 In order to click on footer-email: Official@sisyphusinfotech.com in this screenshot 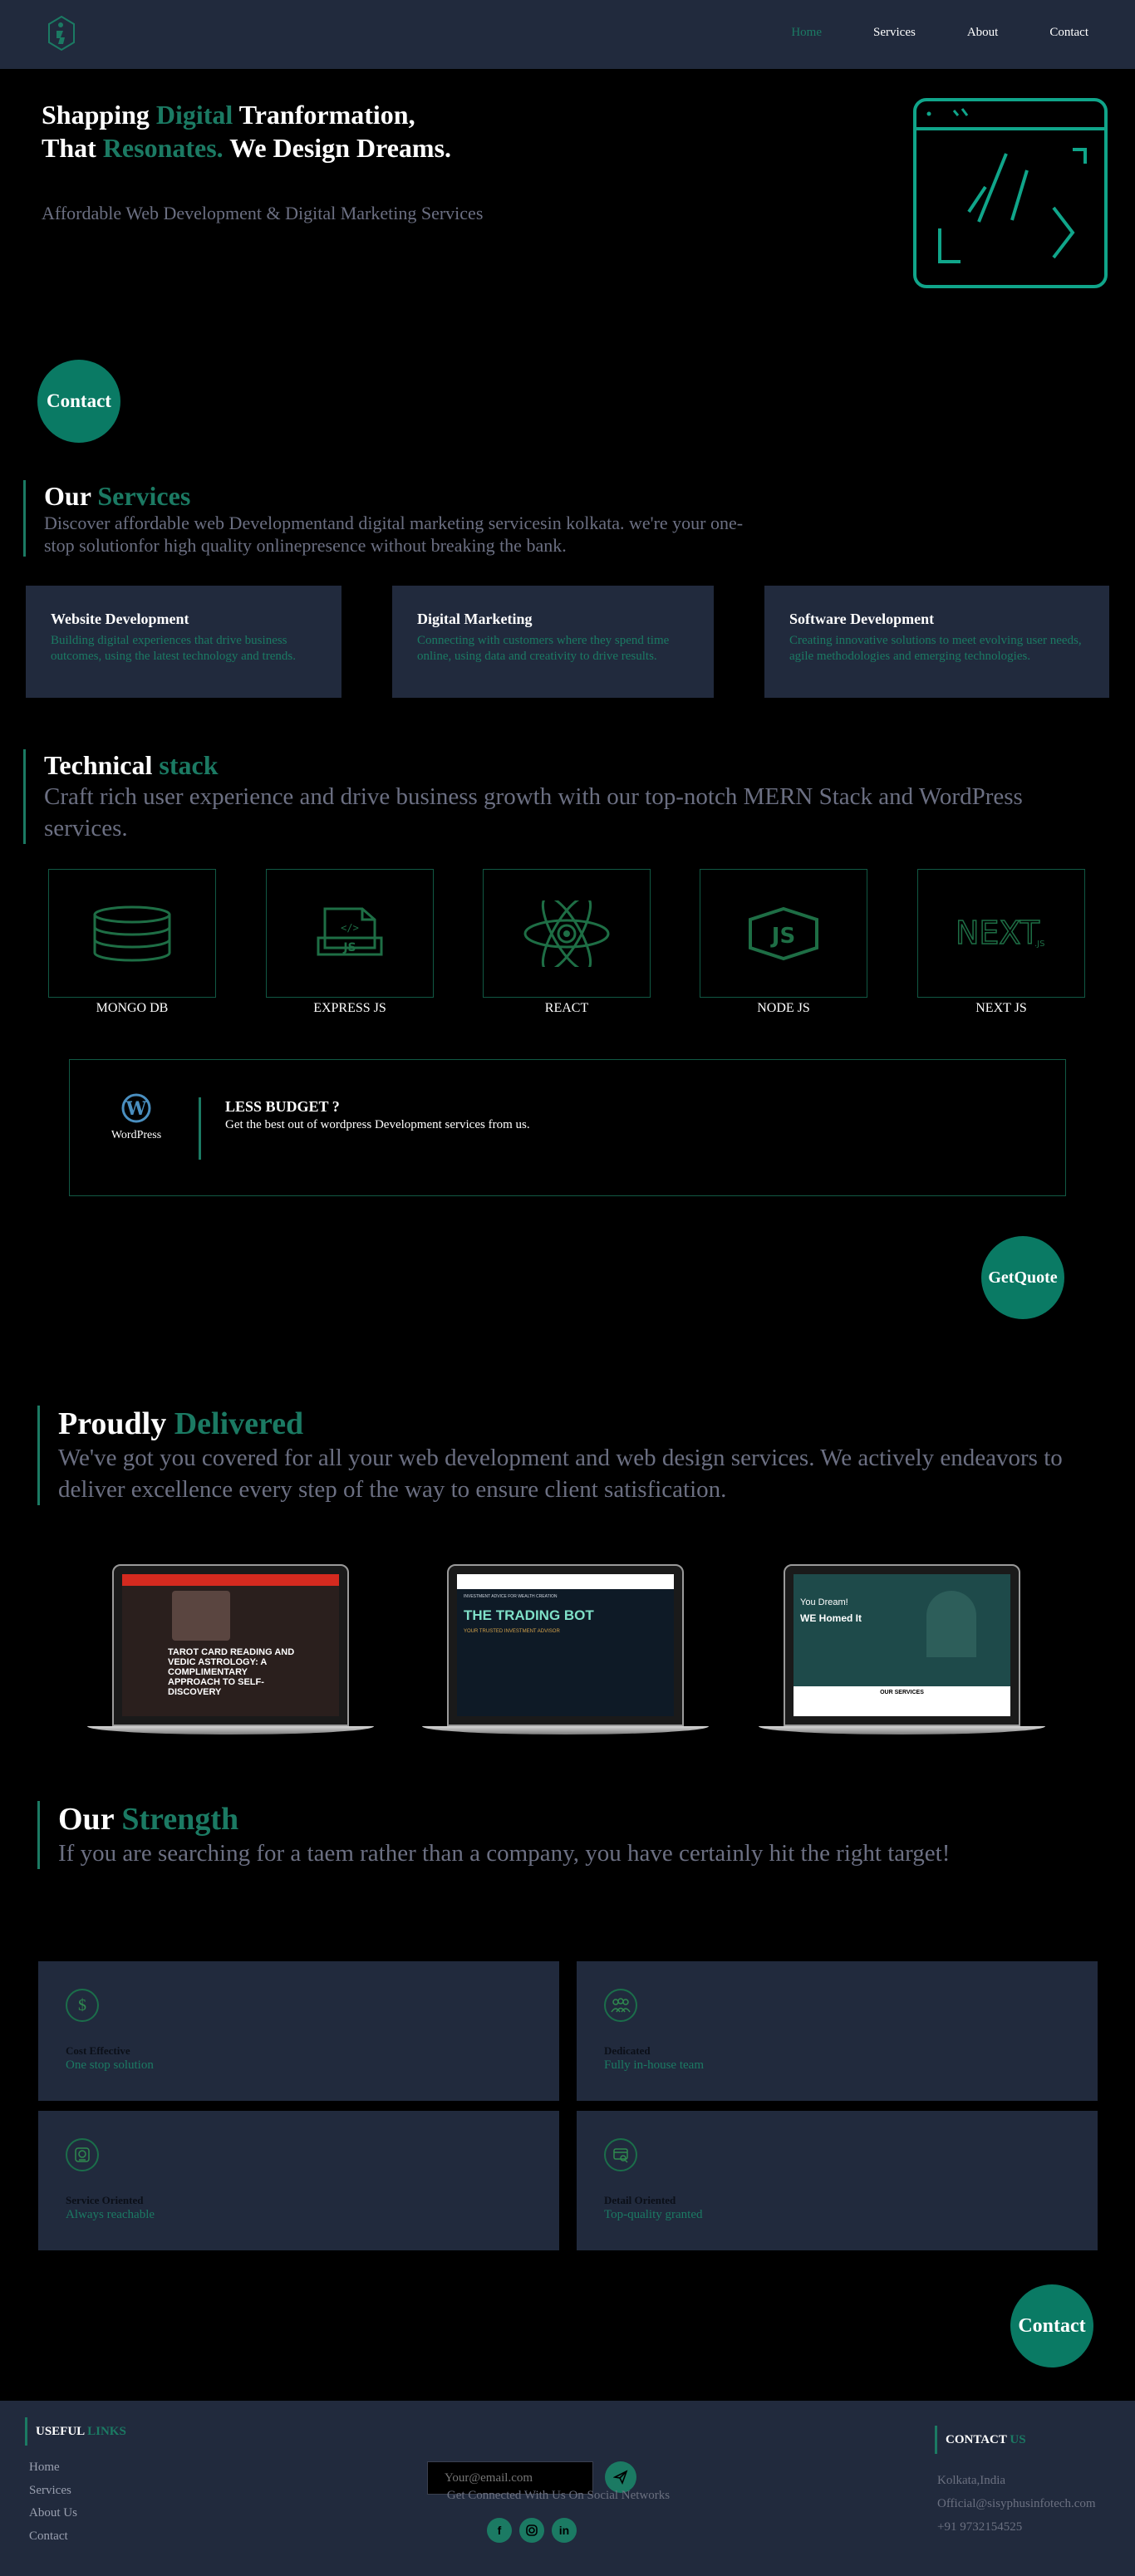, I will do `click(1016, 2504)`.